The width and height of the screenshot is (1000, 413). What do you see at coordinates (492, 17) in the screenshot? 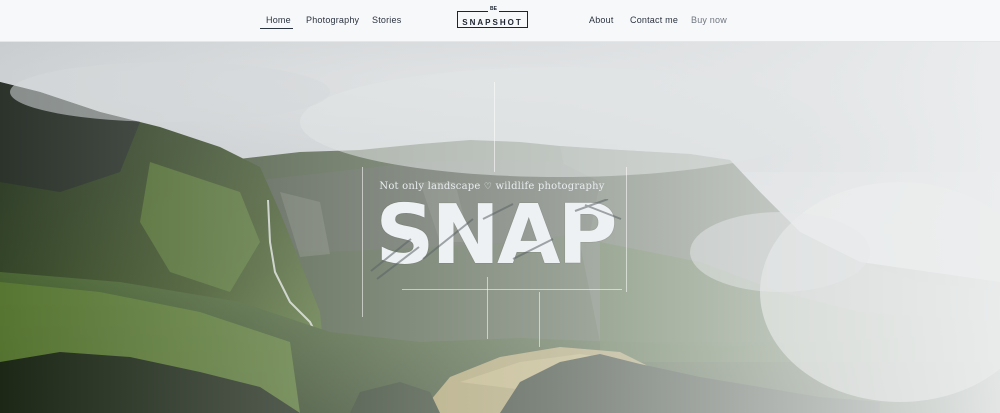
I see `site-logo: BE SNAPSHOT` at bounding box center [492, 17].